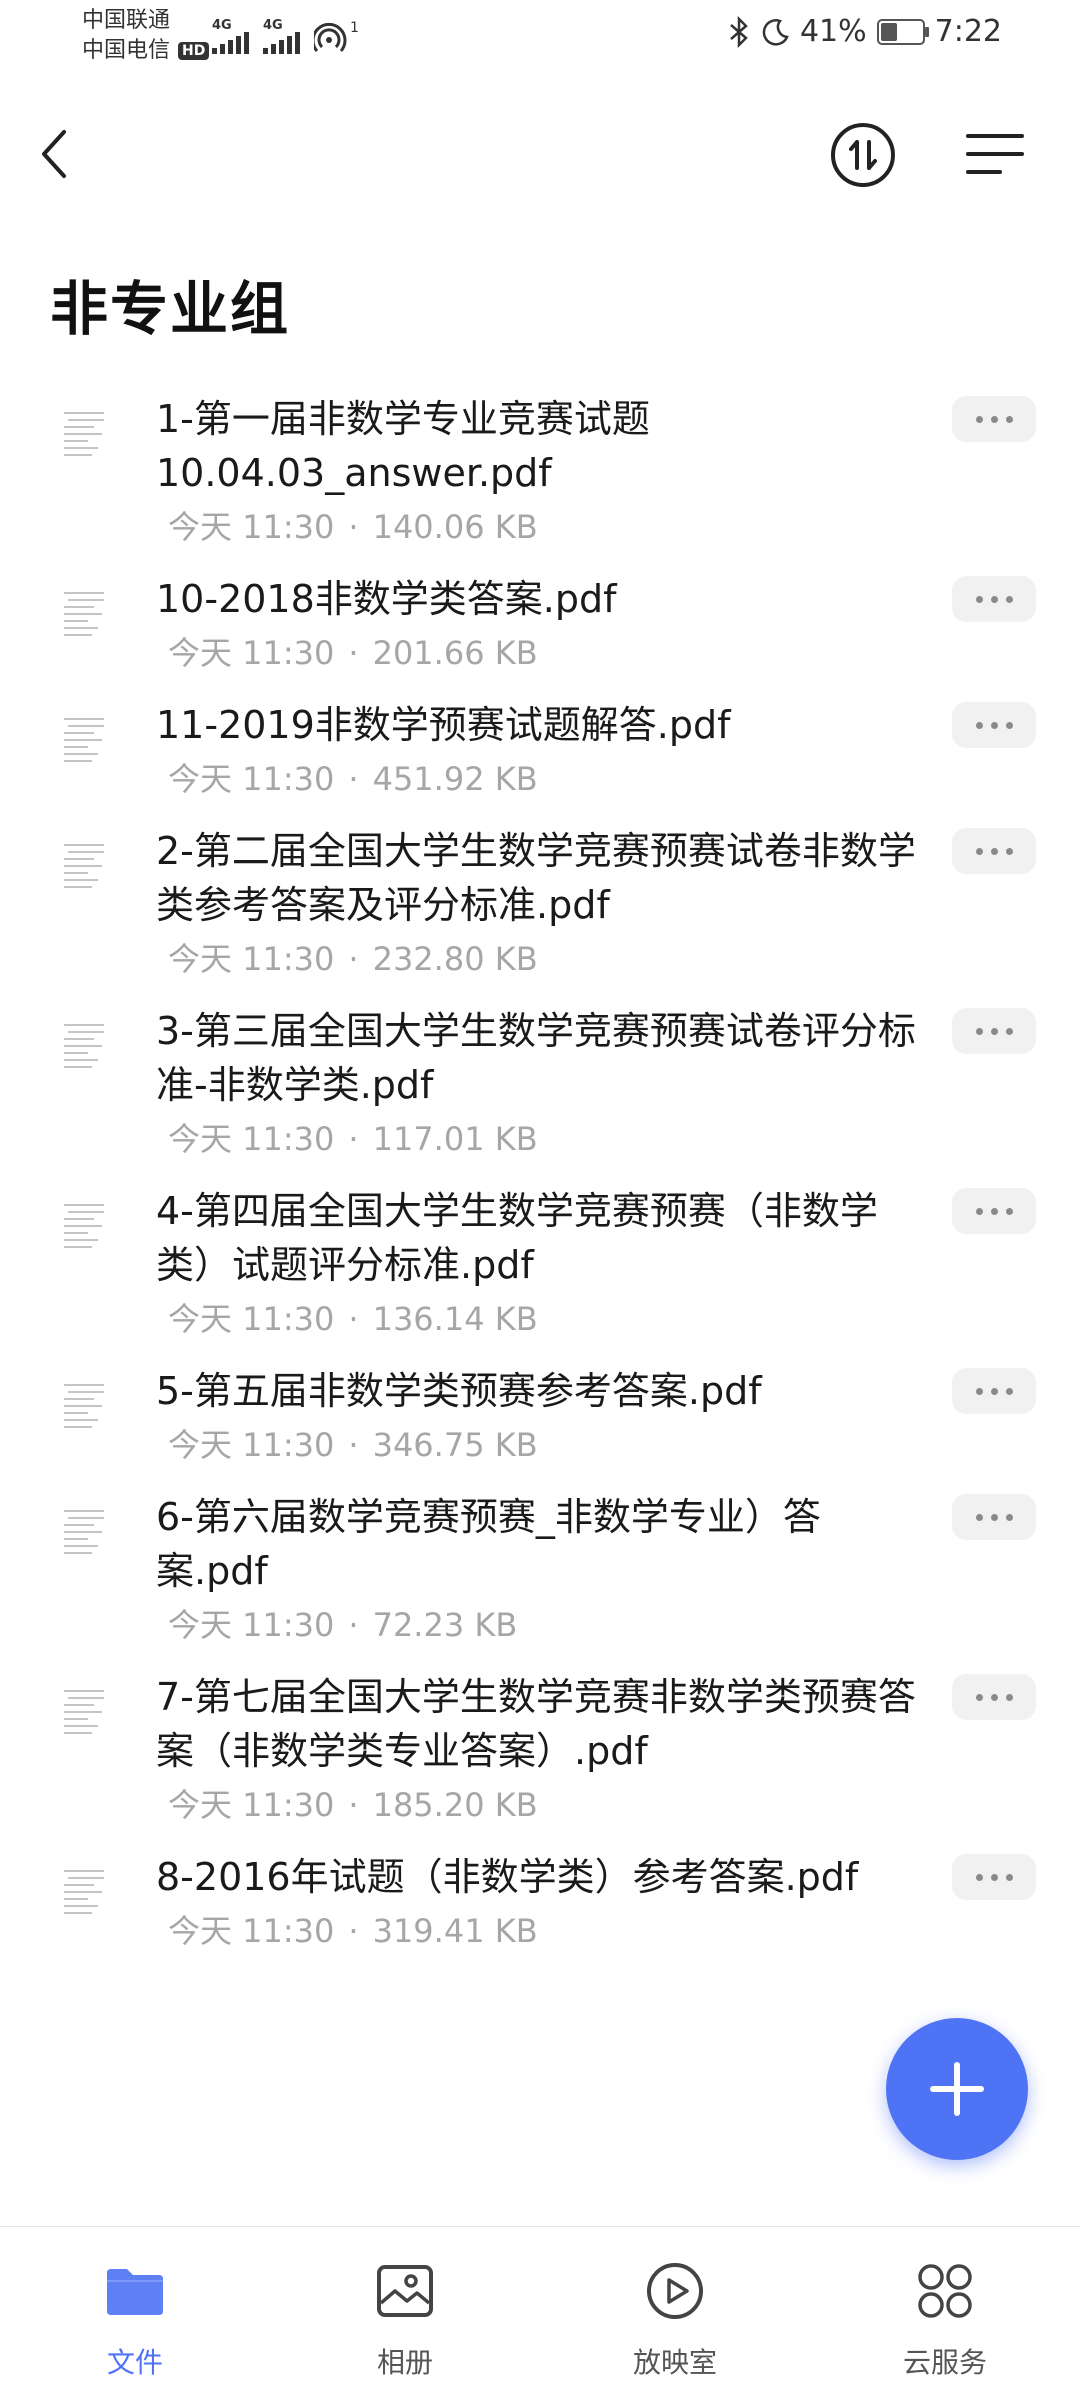 Image resolution: width=1080 pixels, height=2401 pixels. What do you see at coordinates (542, 1625) in the screenshot?
I see `file-meta: 今天 11:30 · 72.23 KB` at bounding box center [542, 1625].